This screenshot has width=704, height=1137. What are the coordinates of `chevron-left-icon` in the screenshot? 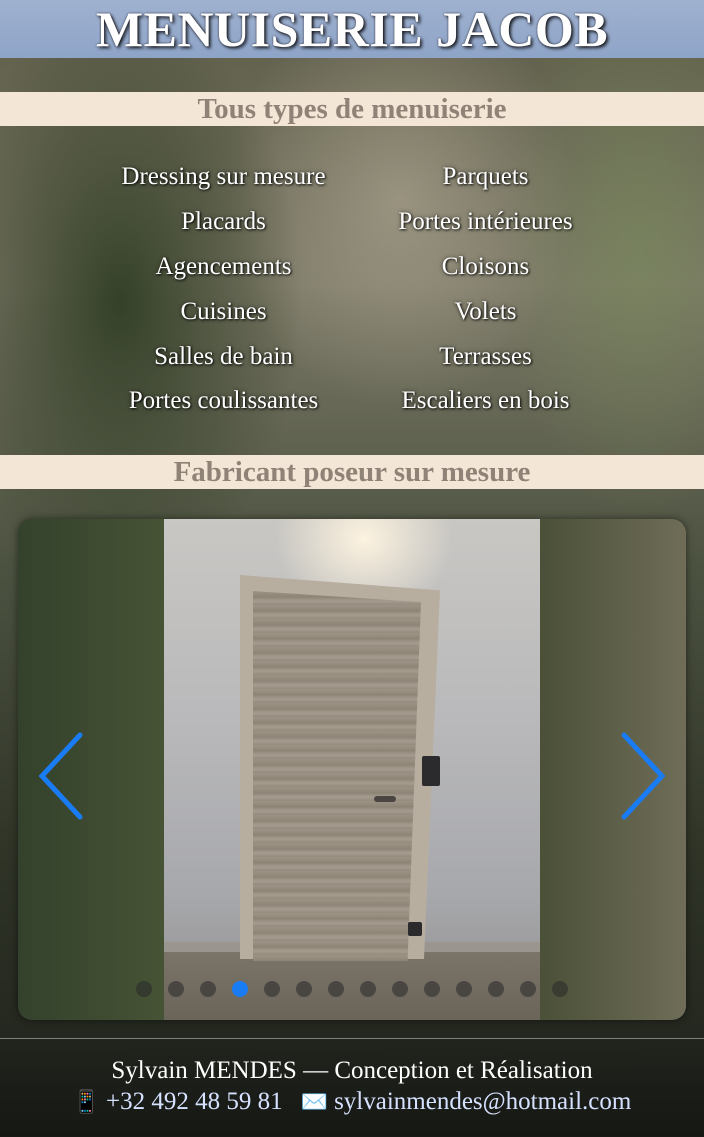 It's located at (60, 776).